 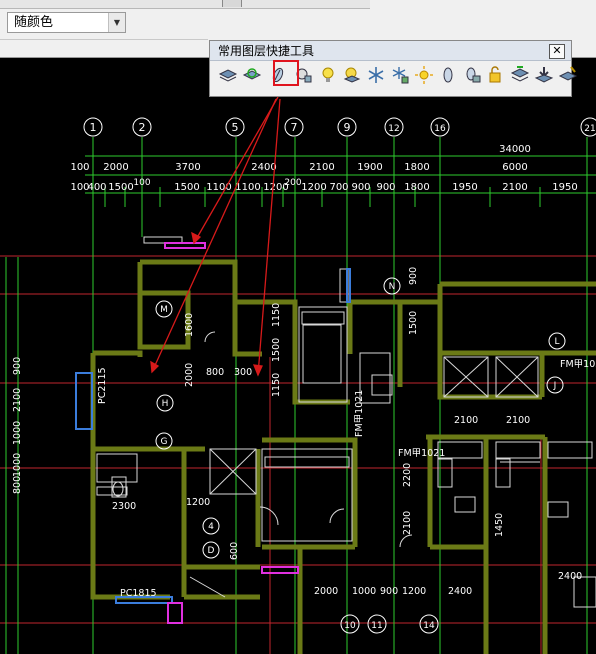 What do you see at coordinates (556, 342) in the screenshot?
I see `room-label-L: L` at bounding box center [556, 342].